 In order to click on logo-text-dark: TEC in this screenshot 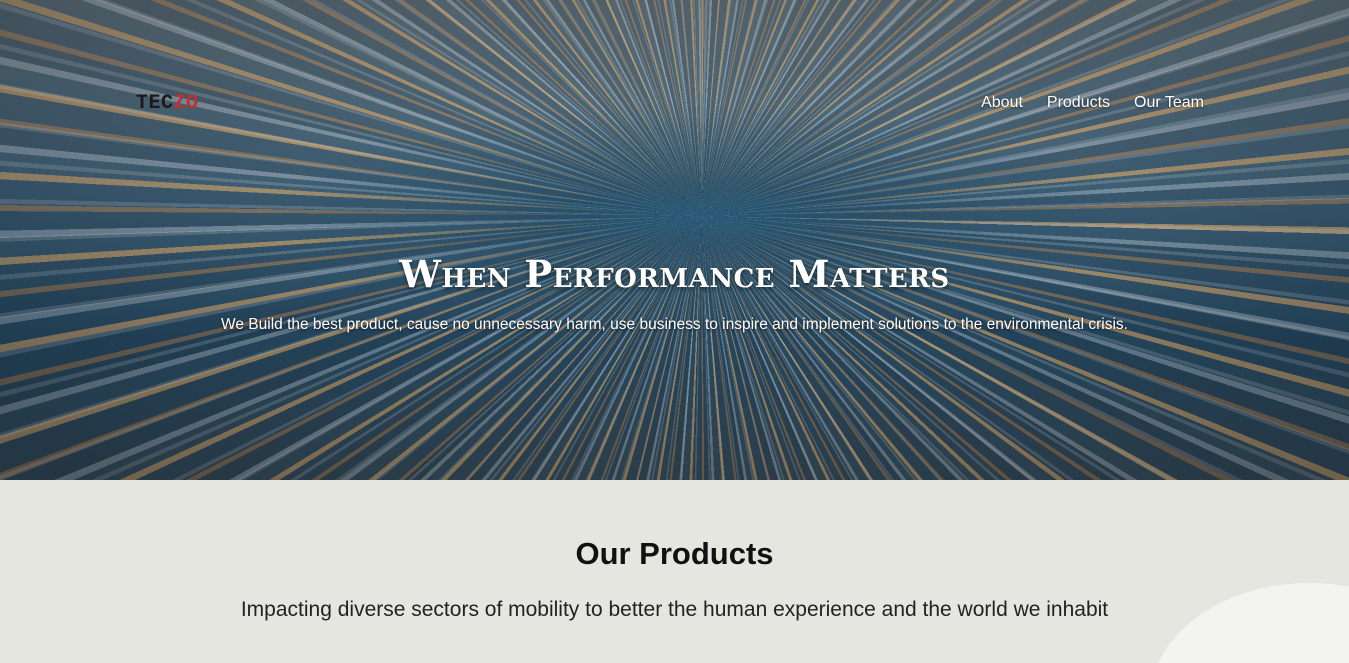, I will do `click(155, 103)`.